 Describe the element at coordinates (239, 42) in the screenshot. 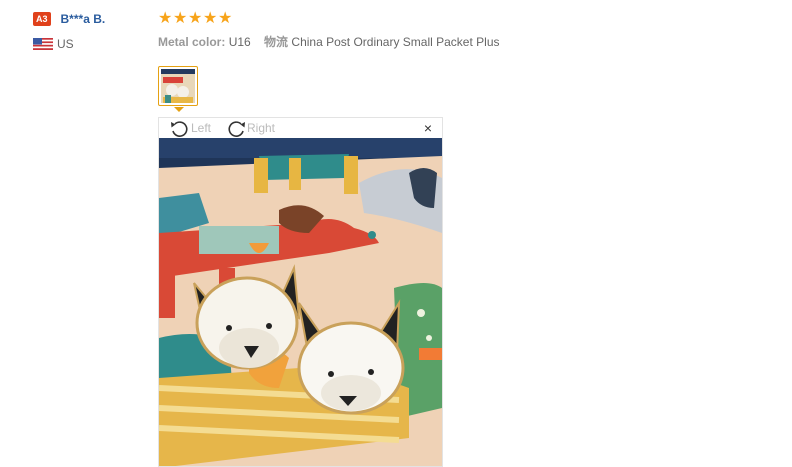

I see `metal-color-value: U16` at that location.